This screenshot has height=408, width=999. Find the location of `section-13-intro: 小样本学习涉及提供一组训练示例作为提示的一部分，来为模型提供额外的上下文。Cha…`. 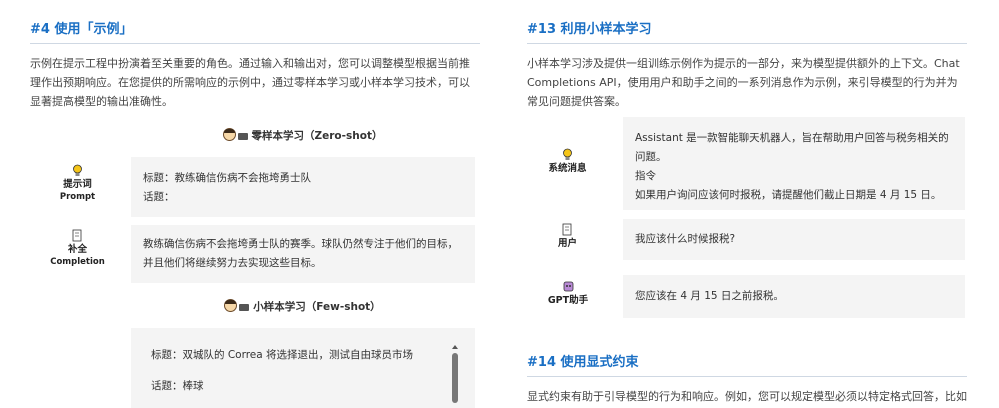

section-13-intro: 小样本学习涉及提供一组训练示例作为提示的一部分，来为模型提供额外的上下文。Cha… is located at coordinates (743, 82).